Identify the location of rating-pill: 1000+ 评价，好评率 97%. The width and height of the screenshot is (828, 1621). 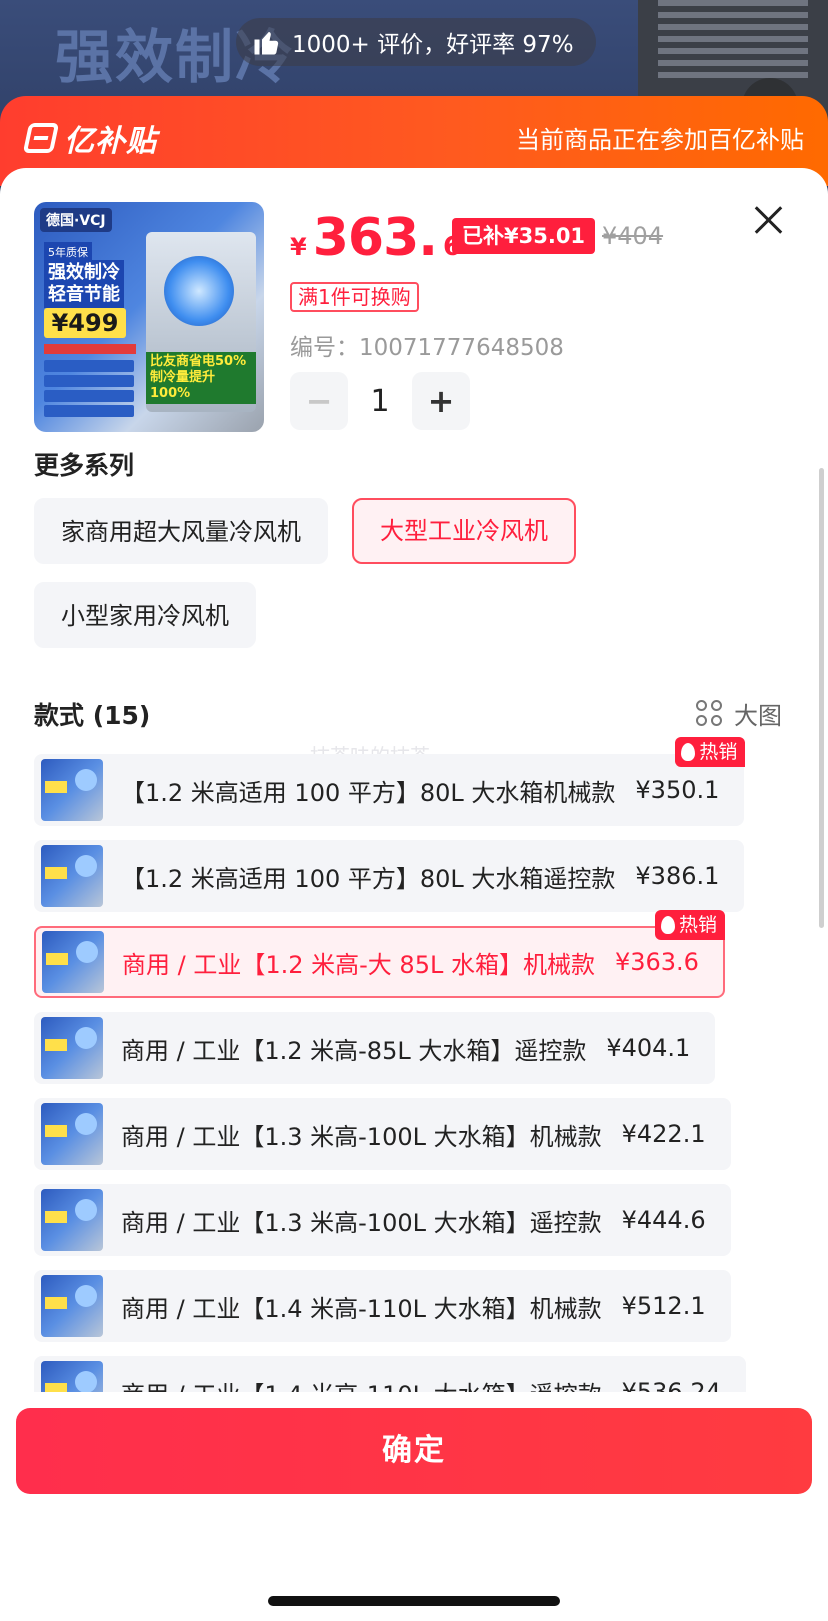
(416, 42).